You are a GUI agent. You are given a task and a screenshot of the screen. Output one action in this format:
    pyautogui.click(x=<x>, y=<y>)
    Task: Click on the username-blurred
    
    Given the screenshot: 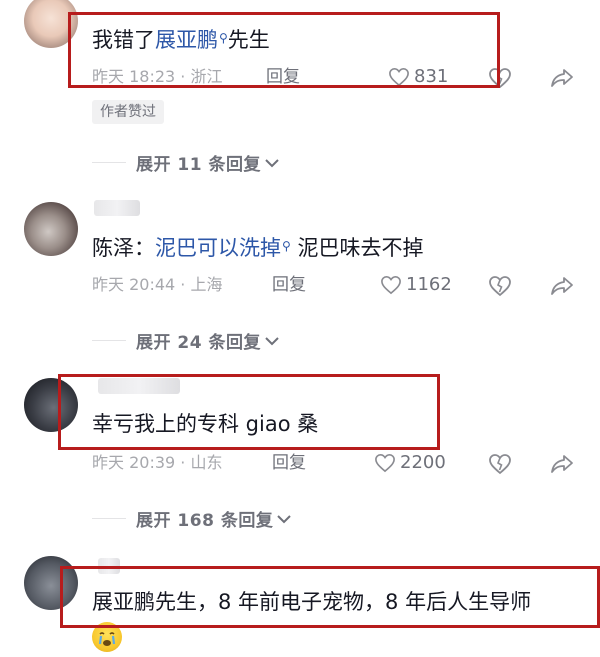 What is the action you would take?
    pyautogui.click(x=117, y=208)
    